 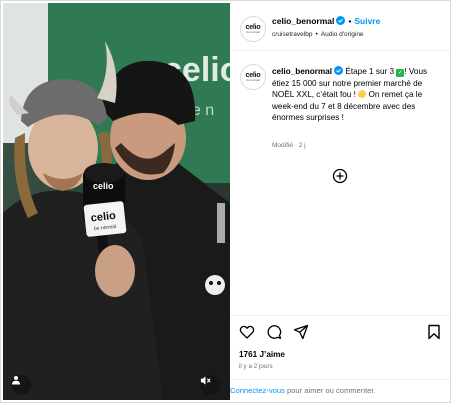 I want to click on caption-username: celio_benormal, so click(x=302, y=71).